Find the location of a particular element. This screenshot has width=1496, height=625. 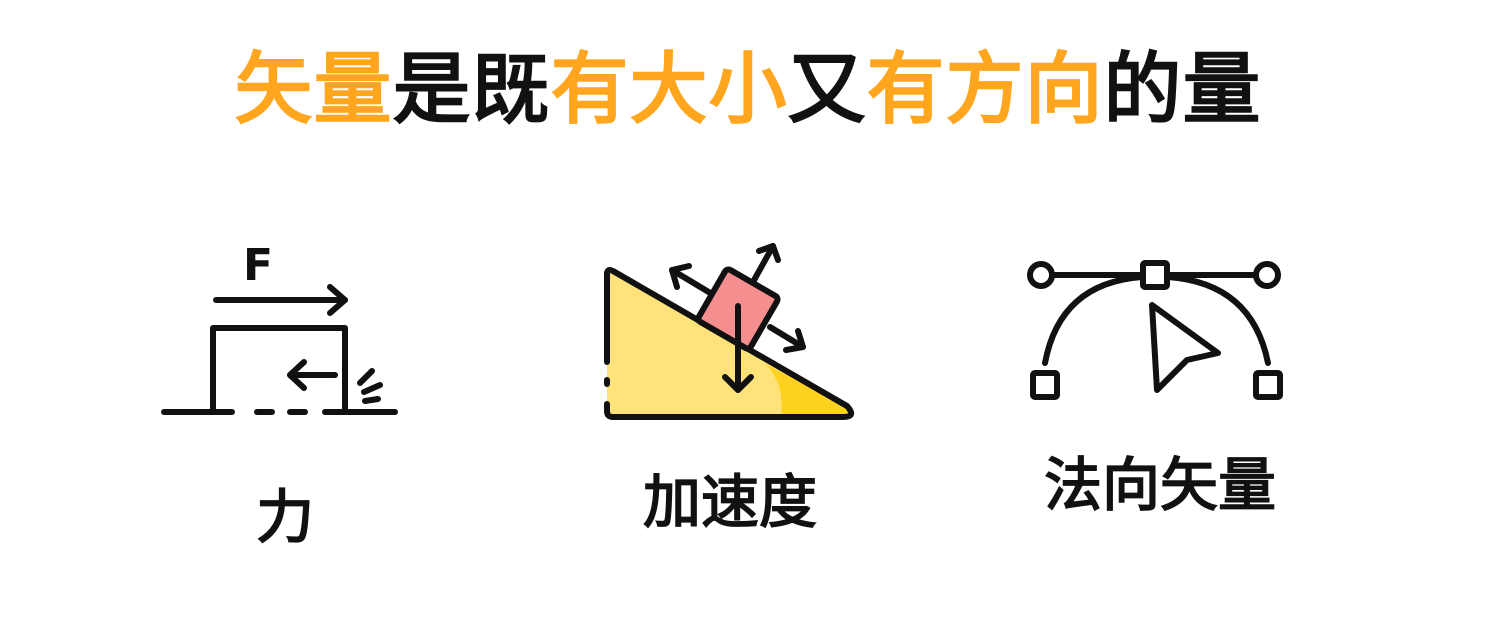

bezier-pen-icon is located at coordinates (1155, 330).